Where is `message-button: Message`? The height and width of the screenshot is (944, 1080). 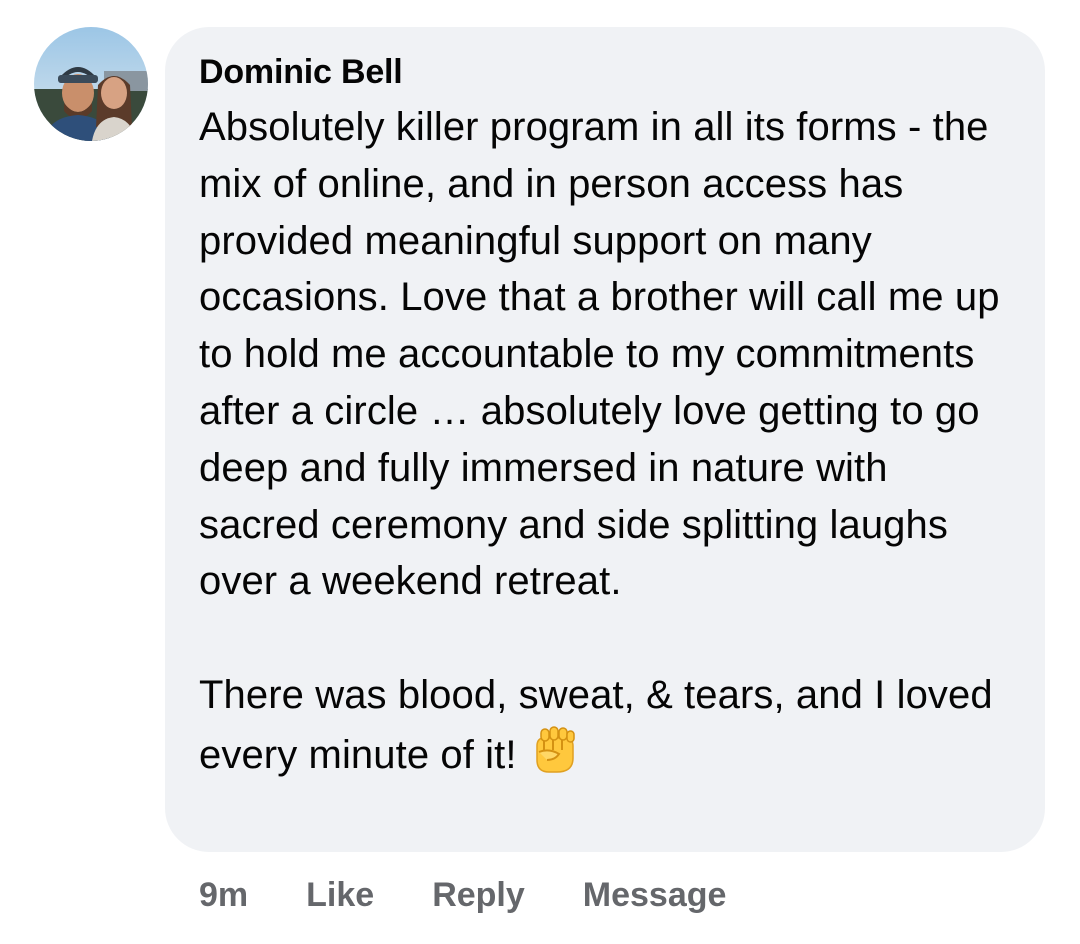 message-button: Message is located at coordinates (655, 895).